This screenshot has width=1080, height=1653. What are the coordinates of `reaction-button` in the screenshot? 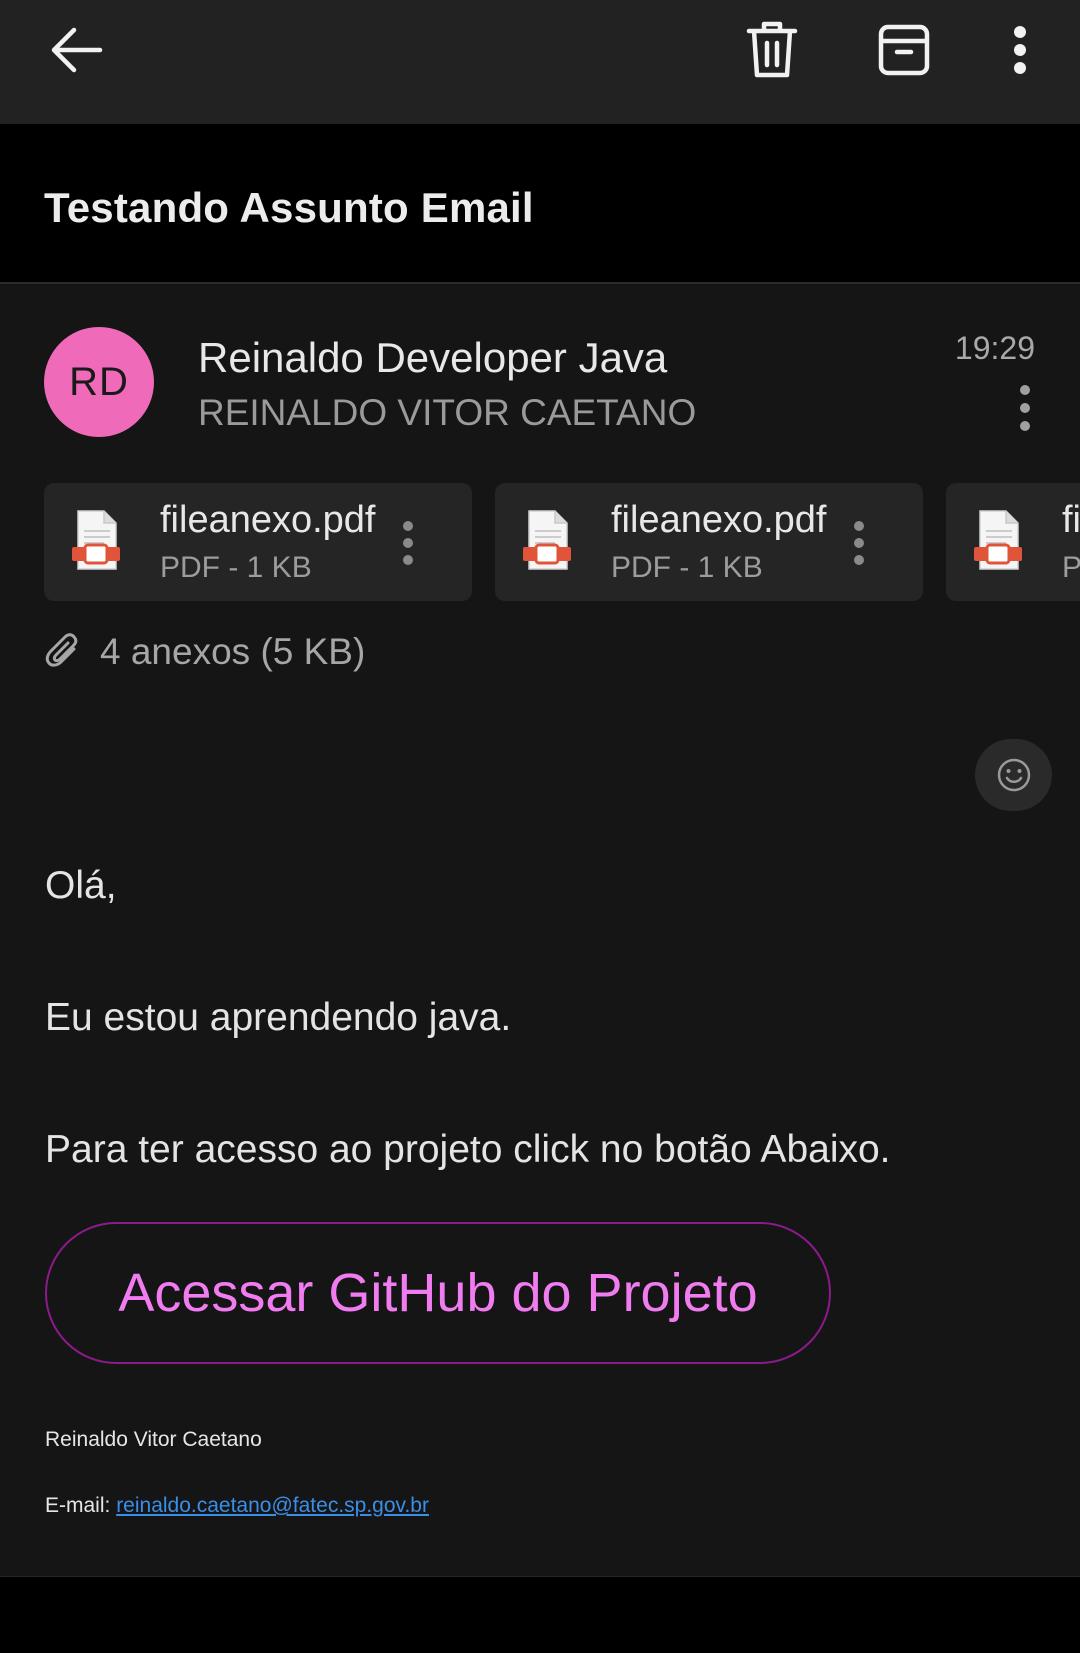 It's located at (1013, 775).